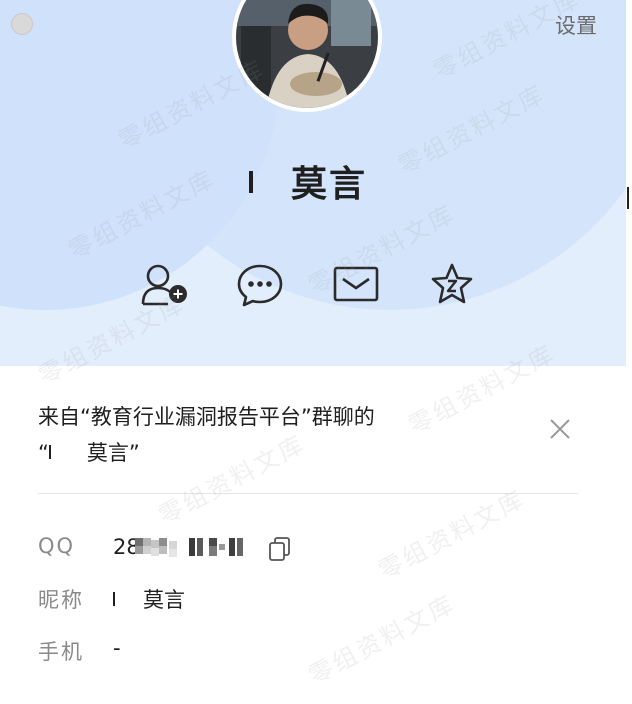 Image resolution: width=632 pixels, height=704 pixels. Describe the element at coordinates (628, 198) in the screenshot. I see `edge-marker` at that location.